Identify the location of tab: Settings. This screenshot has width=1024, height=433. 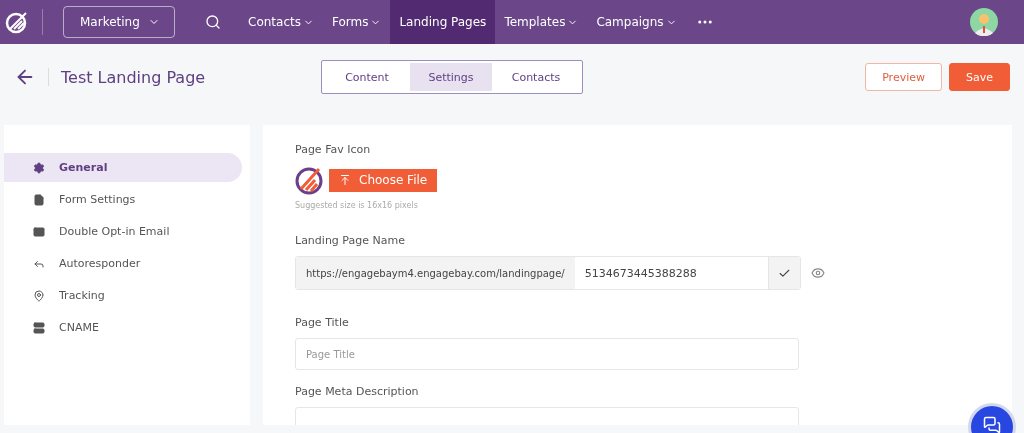
(451, 77).